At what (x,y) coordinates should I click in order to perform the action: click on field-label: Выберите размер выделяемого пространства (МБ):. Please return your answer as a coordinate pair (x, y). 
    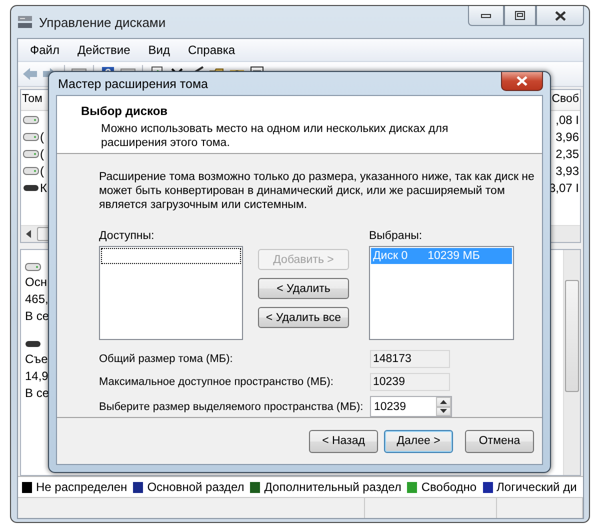
    Looking at the image, I should click on (231, 406).